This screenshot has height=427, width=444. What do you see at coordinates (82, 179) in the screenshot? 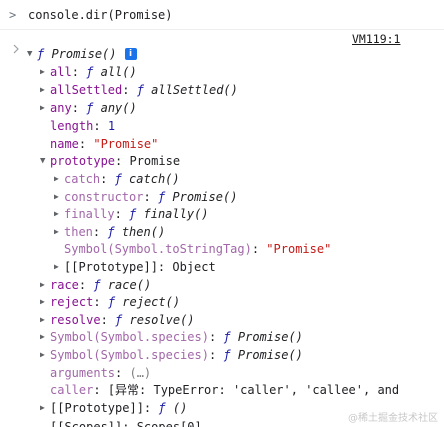
I see `property-key: catch` at bounding box center [82, 179].